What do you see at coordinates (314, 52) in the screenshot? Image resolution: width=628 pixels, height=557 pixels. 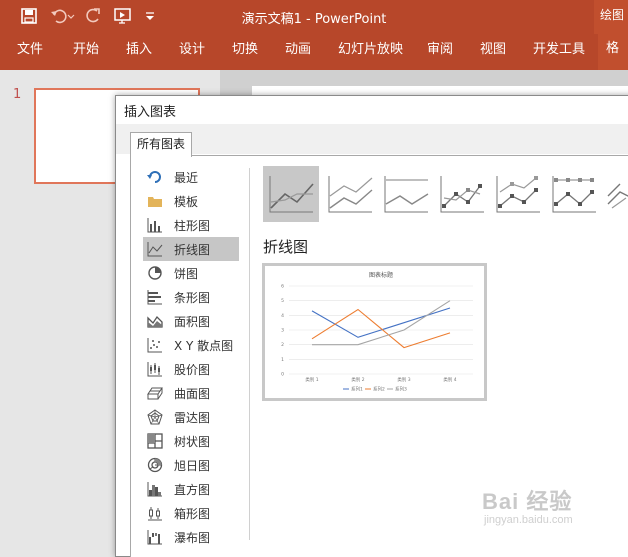 I see `ribbon-tab-bar: 文件 开始 插入 设计 切换 动画 幻灯片放映 审阅 视图 开发工具 格` at bounding box center [314, 52].